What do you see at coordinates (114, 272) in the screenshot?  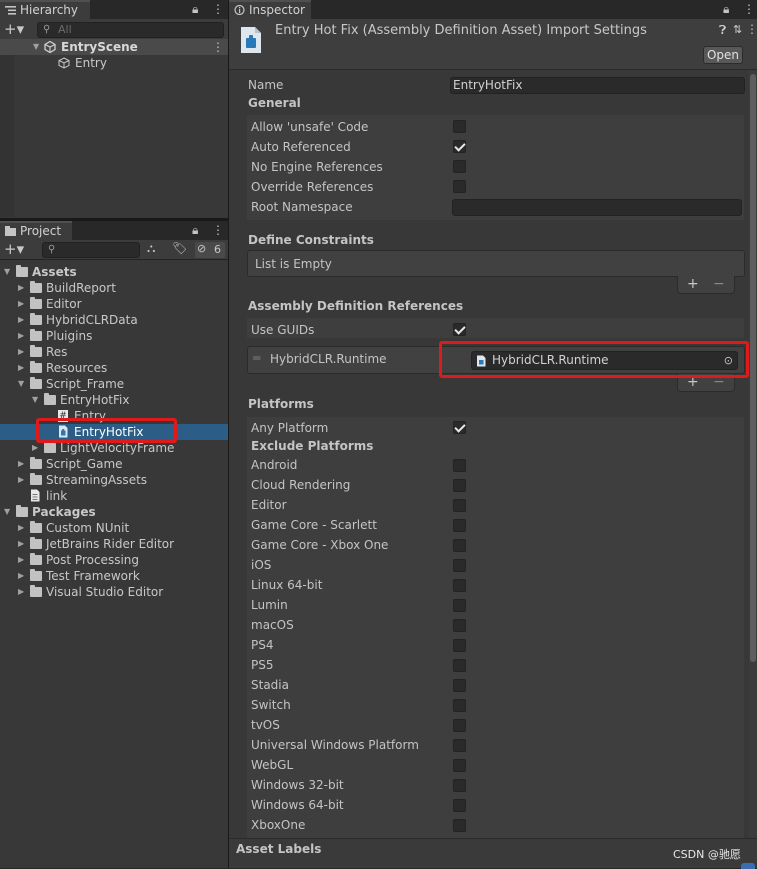 I see `project-tree-item: ▼ Assets` at bounding box center [114, 272].